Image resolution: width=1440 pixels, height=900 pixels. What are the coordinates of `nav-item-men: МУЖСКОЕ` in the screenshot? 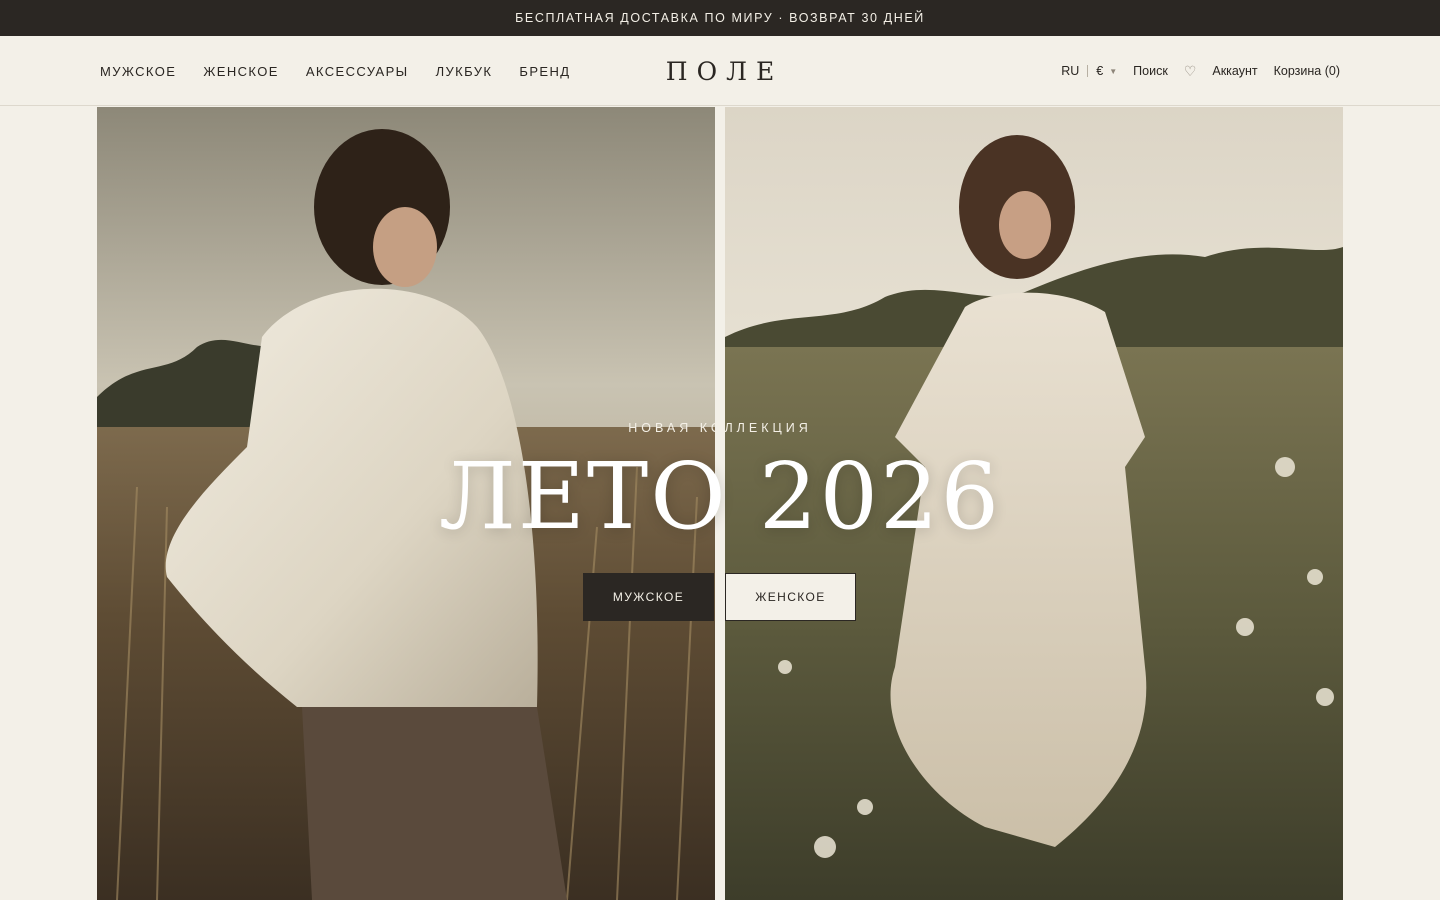 It's located at (138, 71).